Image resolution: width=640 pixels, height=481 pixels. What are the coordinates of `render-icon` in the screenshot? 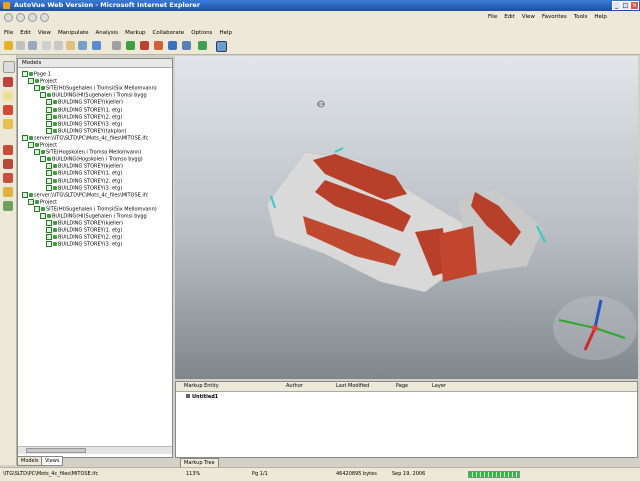 It's located at (130, 45).